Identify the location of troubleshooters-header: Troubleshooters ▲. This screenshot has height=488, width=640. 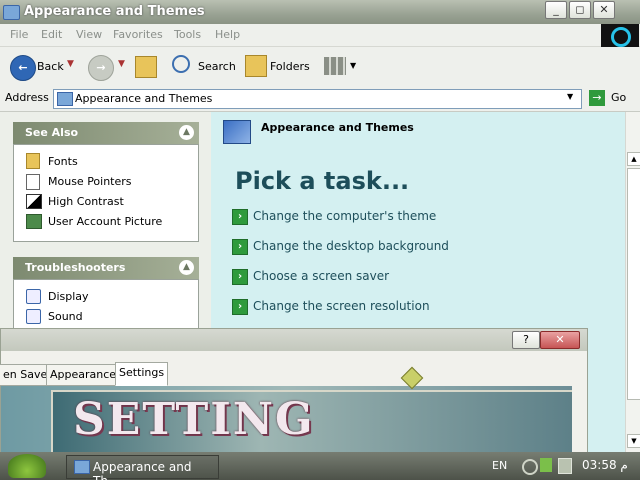
(106, 268).